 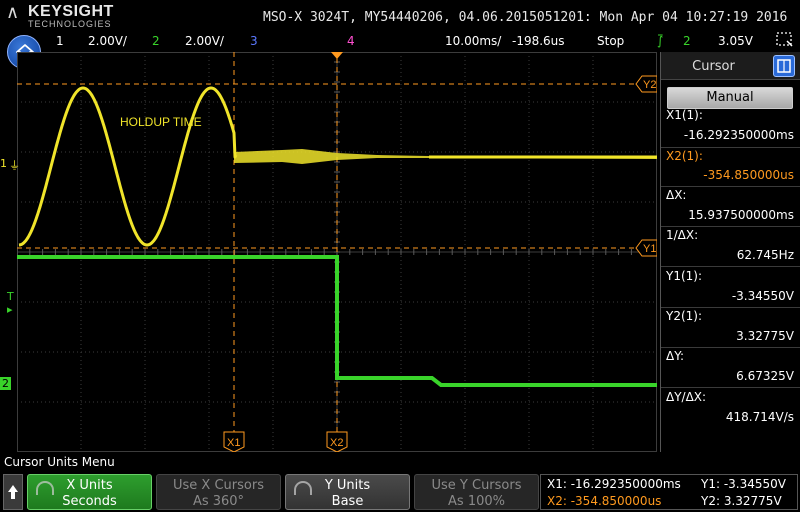 I want to click on cursor-panel-header: Cursor, so click(x=730, y=66).